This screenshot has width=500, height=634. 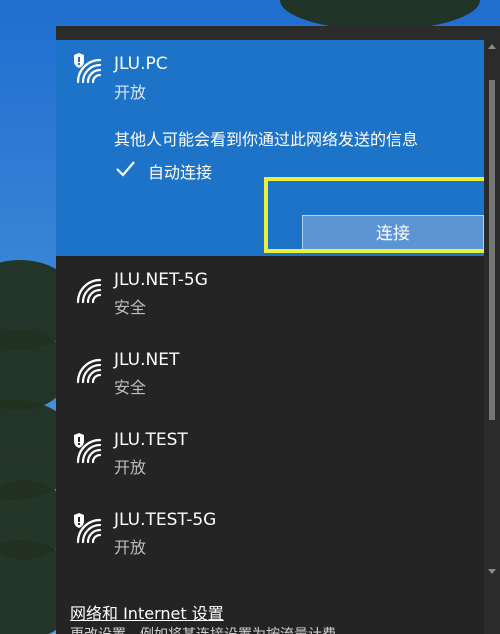 What do you see at coordinates (147, 612) in the screenshot?
I see `network-settings-link: 网络和 Internet 设置` at bounding box center [147, 612].